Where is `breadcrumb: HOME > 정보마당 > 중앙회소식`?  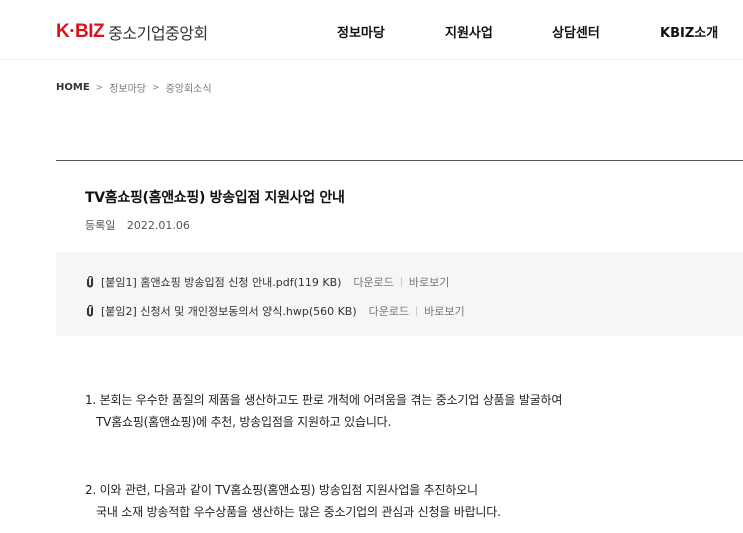
breadcrumb: HOME > 정보마당 > 중앙회소식 is located at coordinates (134, 87).